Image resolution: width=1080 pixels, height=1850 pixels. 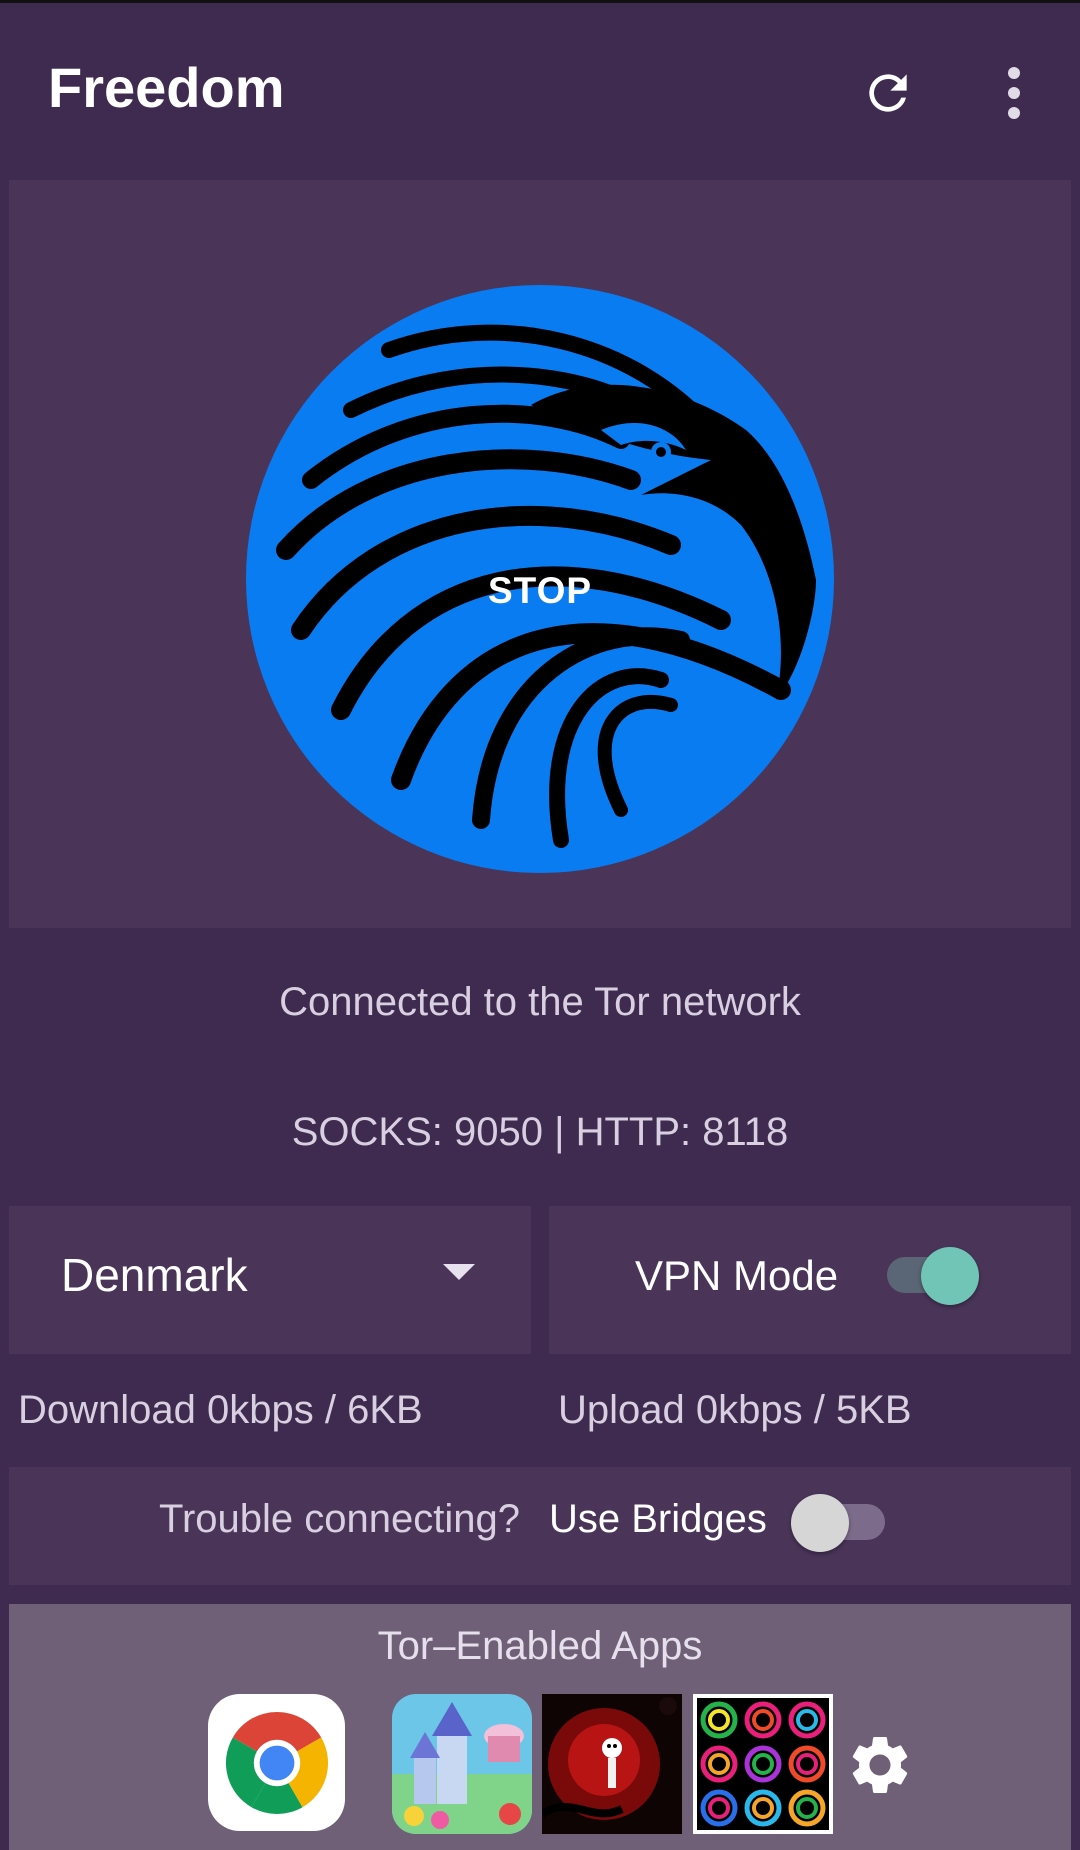 I want to click on app-bar: Freedom, so click(x=540, y=88).